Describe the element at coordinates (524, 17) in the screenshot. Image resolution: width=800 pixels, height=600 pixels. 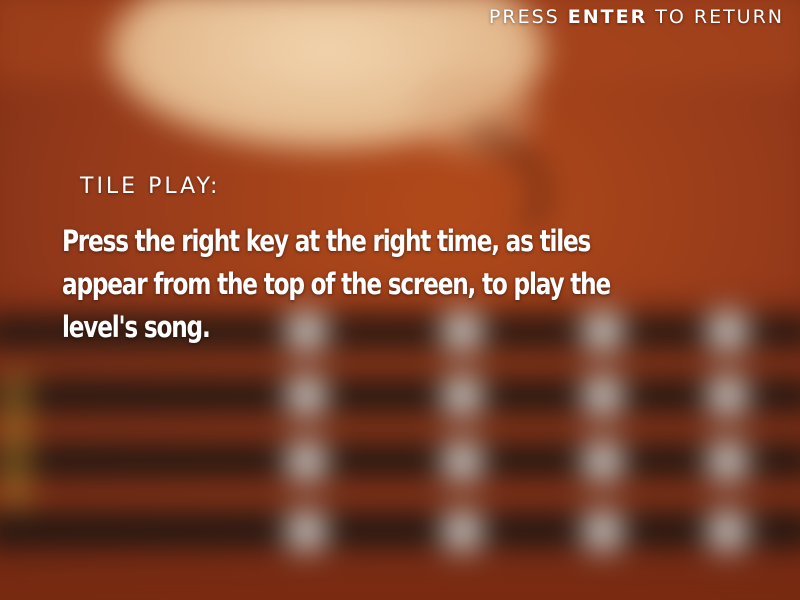
I see `return-hint-prefix: PRESS` at that location.